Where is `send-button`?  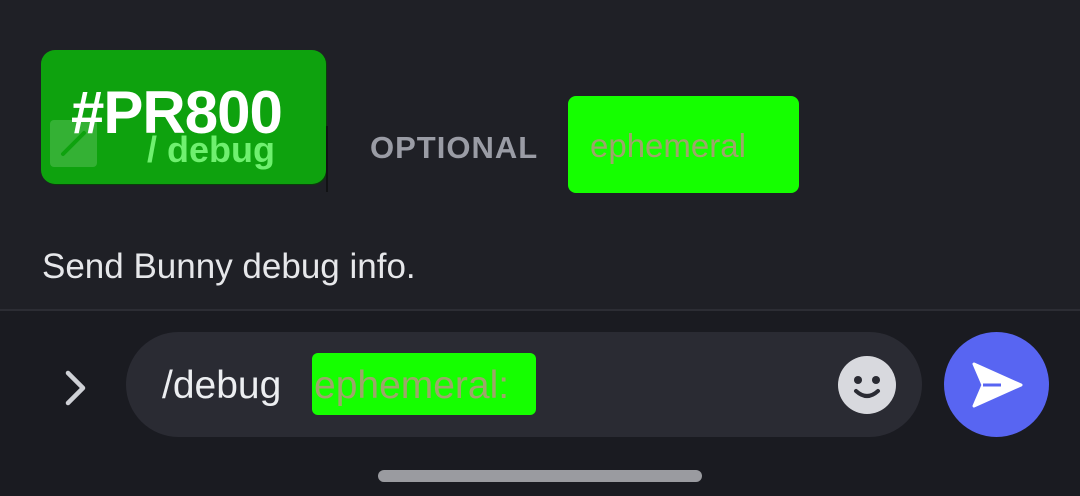 send-button is located at coordinates (996, 384).